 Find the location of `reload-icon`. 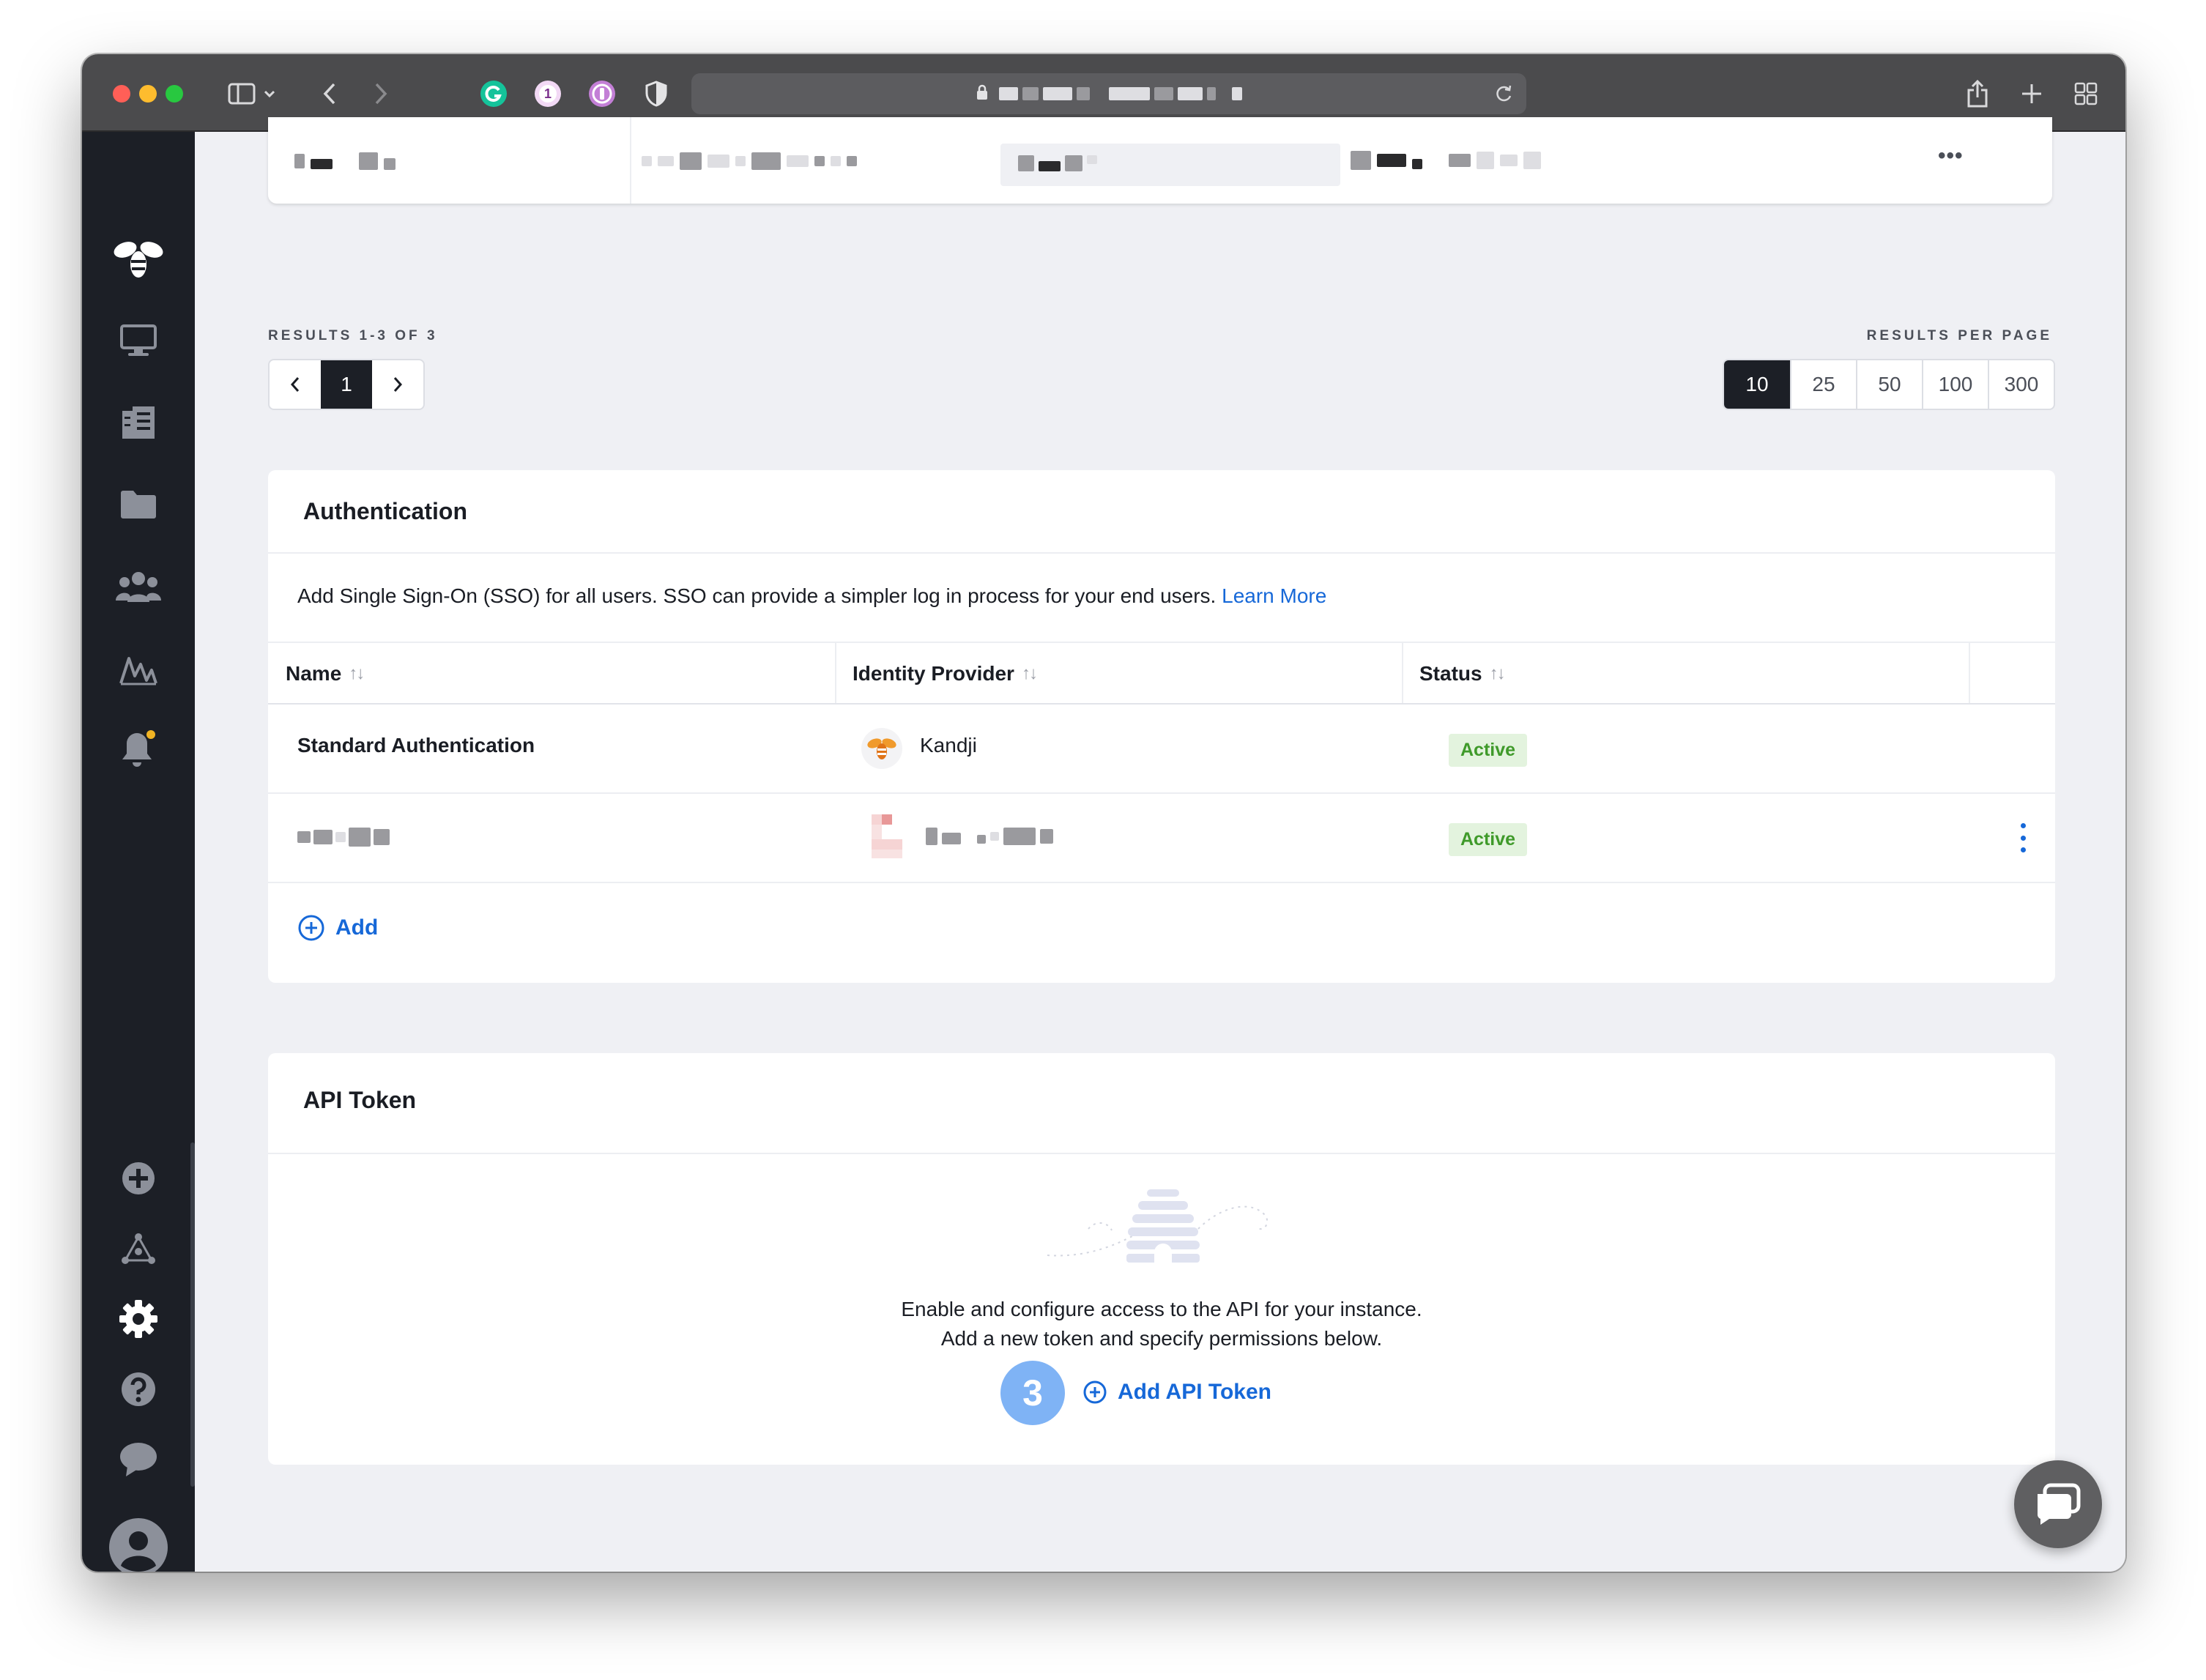

reload-icon is located at coordinates (1503, 95).